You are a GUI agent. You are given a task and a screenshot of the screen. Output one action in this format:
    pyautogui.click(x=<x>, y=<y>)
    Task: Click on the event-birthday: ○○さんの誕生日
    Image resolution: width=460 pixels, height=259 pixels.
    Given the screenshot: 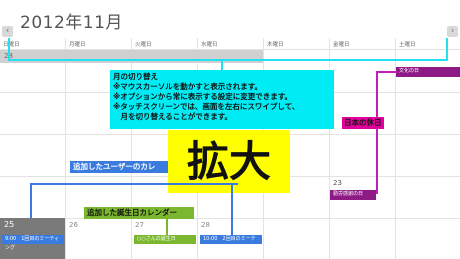 What is the action you would take?
    pyautogui.click(x=165, y=239)
    